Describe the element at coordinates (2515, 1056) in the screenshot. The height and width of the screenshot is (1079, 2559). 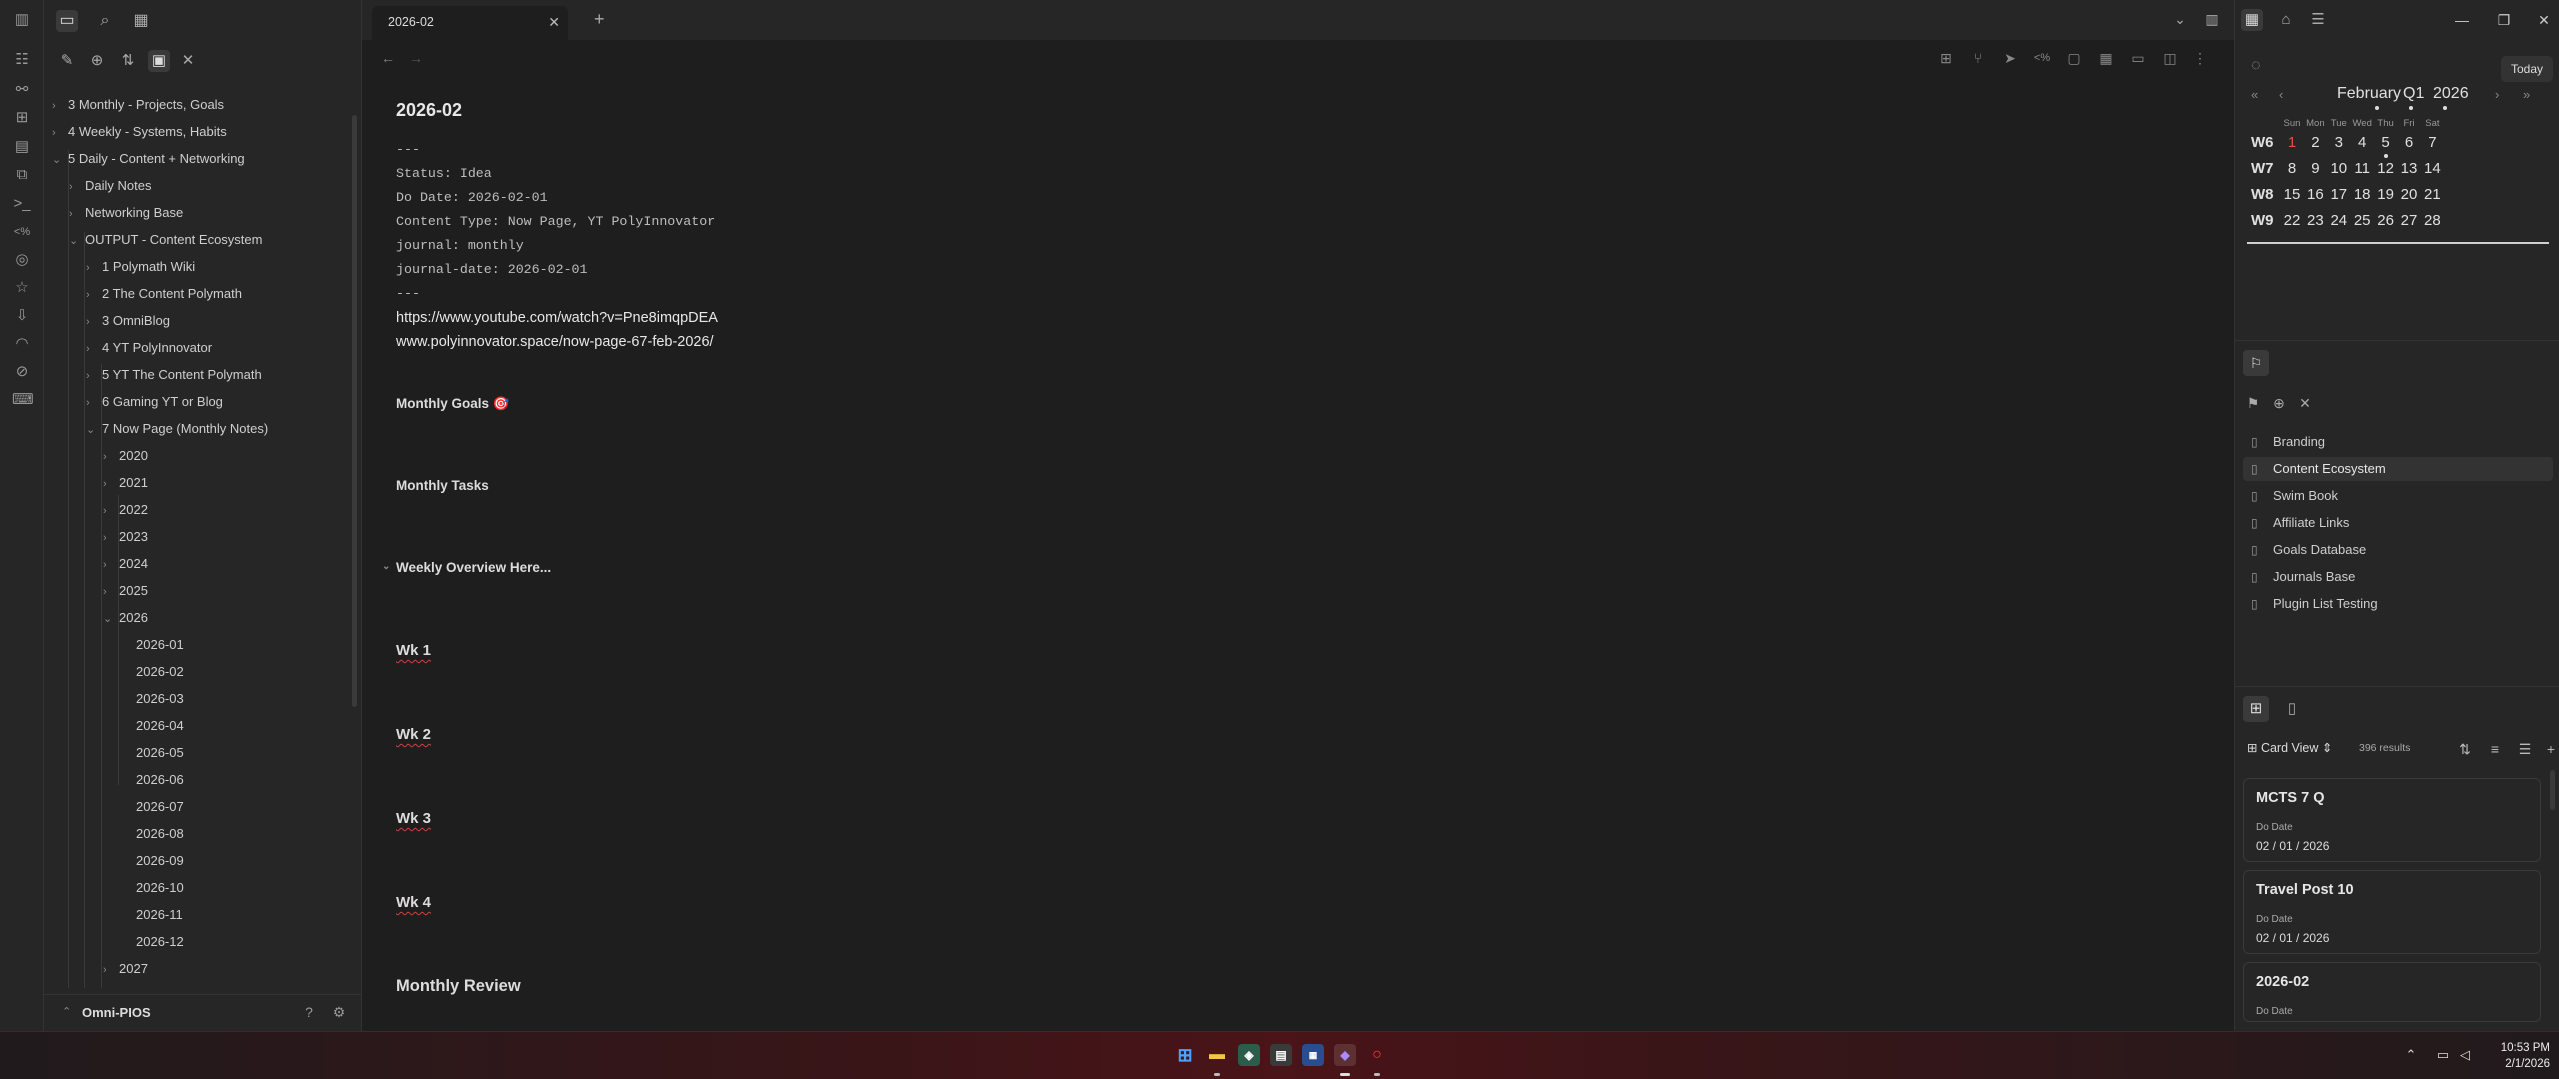
I see `clock: 10:53 PM 2/1/2026` at that location.